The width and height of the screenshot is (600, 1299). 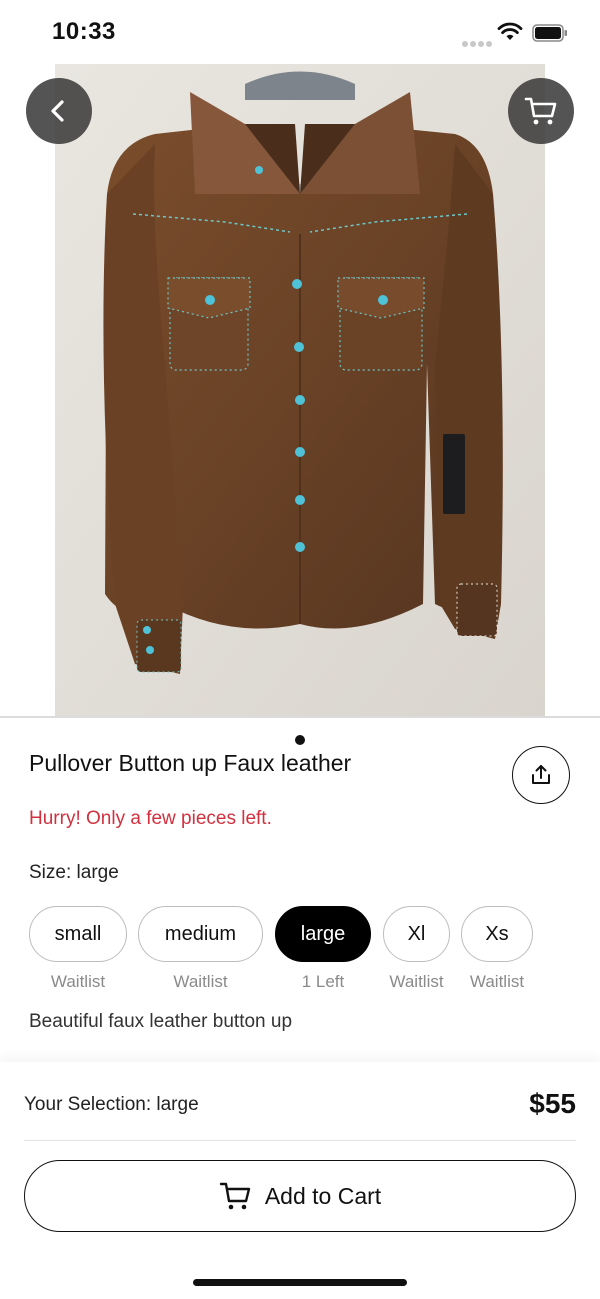 I want to click on size-status-xl: Waitlist, so click(x=416, y=981).